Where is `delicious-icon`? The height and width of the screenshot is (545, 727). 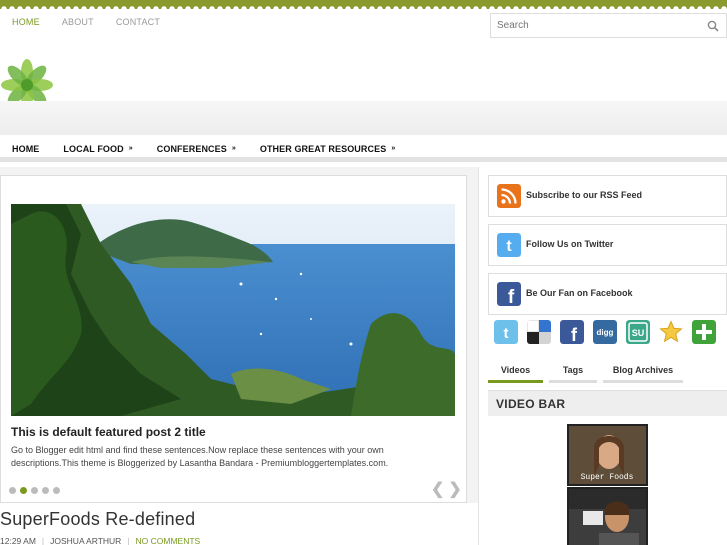 delicious-icon is located at coordinates (539, 332).